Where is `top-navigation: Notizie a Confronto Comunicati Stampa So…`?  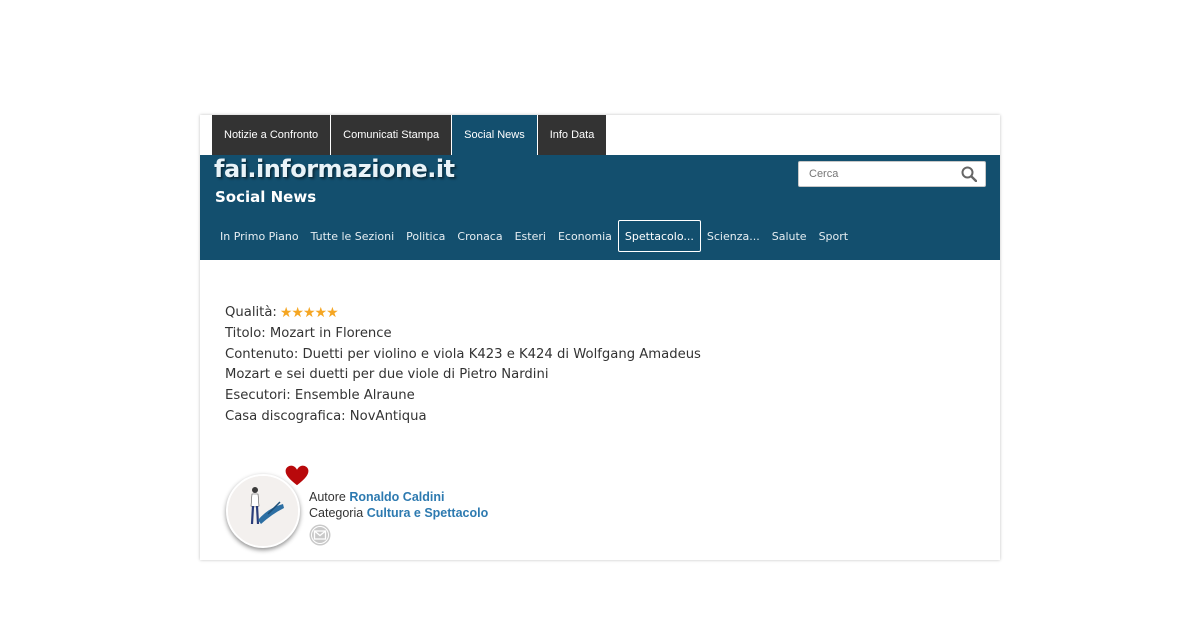
top-navigation: Notizie a Confronto Comunicati Stampa So… is located at coordinates (409, 135).